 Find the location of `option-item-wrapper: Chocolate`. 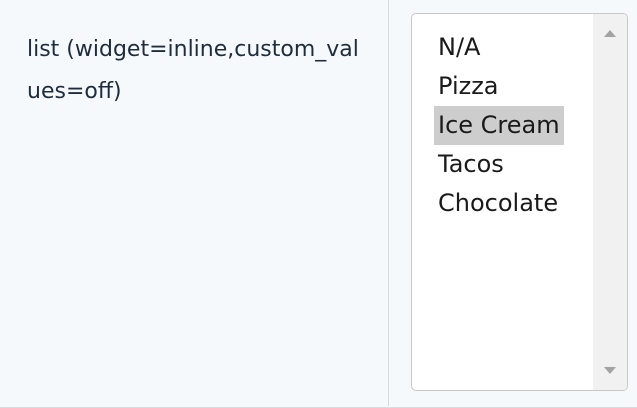

option-item-wrapper: Chocolate is located at coordinates (513, 203).